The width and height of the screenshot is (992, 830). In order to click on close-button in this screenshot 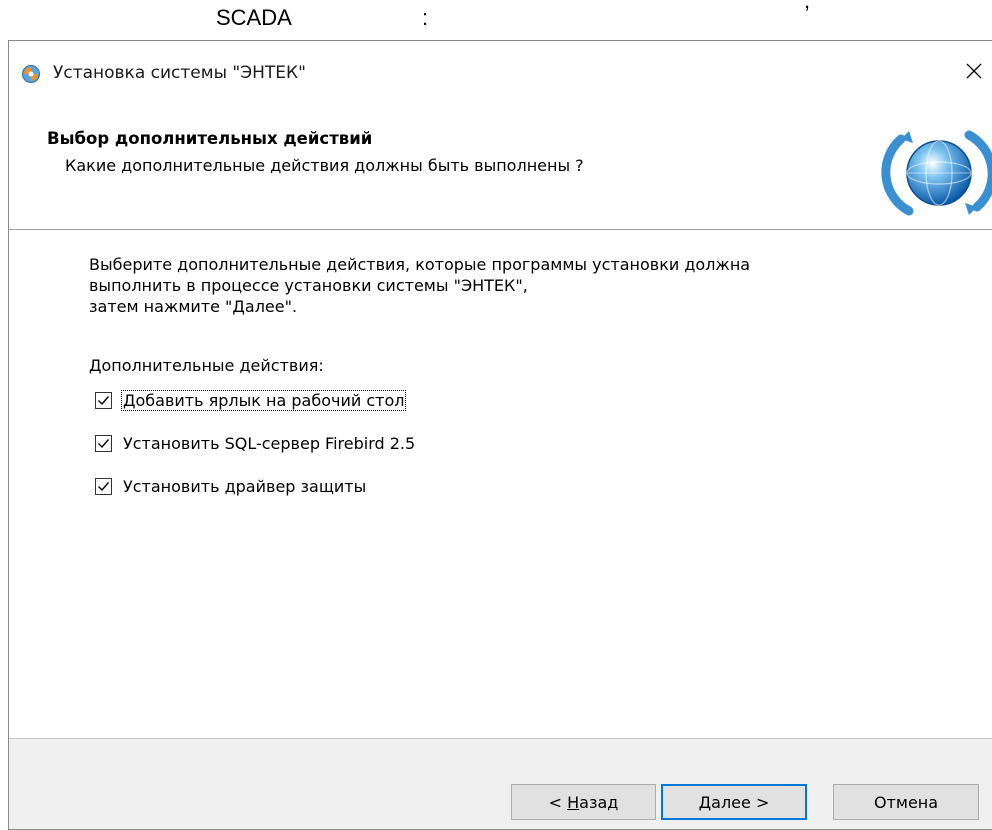, I will do `click(971, 73)`.